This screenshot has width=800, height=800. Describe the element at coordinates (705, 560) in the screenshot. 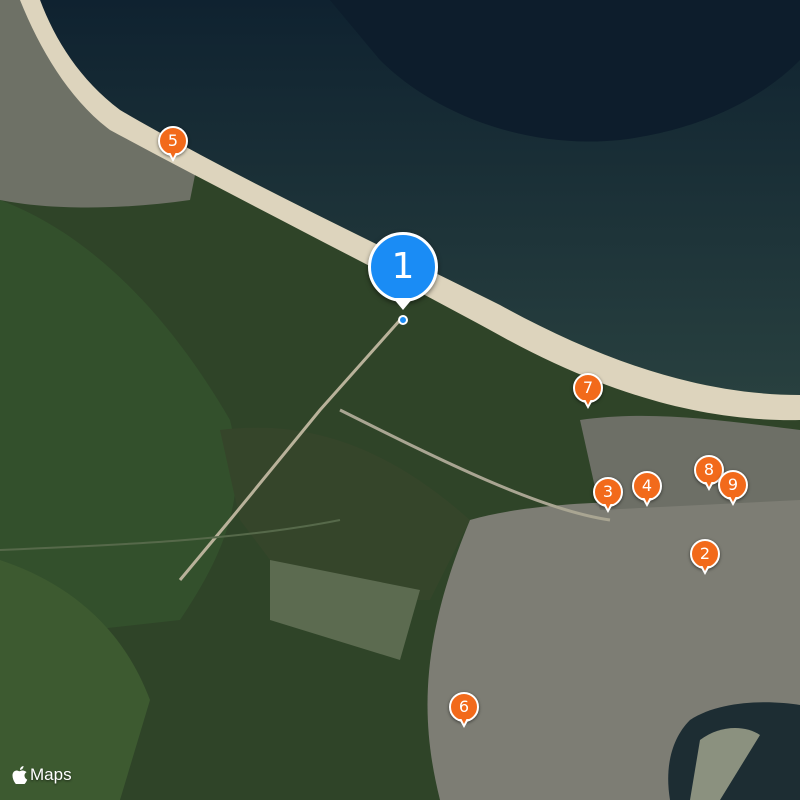

I see `map-marker-2: 2` at that location.